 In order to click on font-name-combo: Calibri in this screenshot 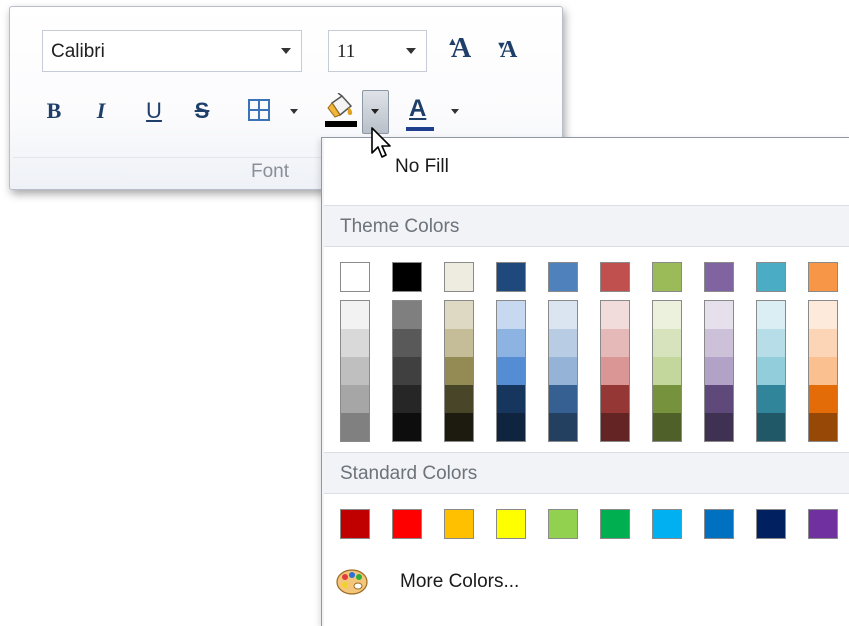, I will do `click(172, 51)`.